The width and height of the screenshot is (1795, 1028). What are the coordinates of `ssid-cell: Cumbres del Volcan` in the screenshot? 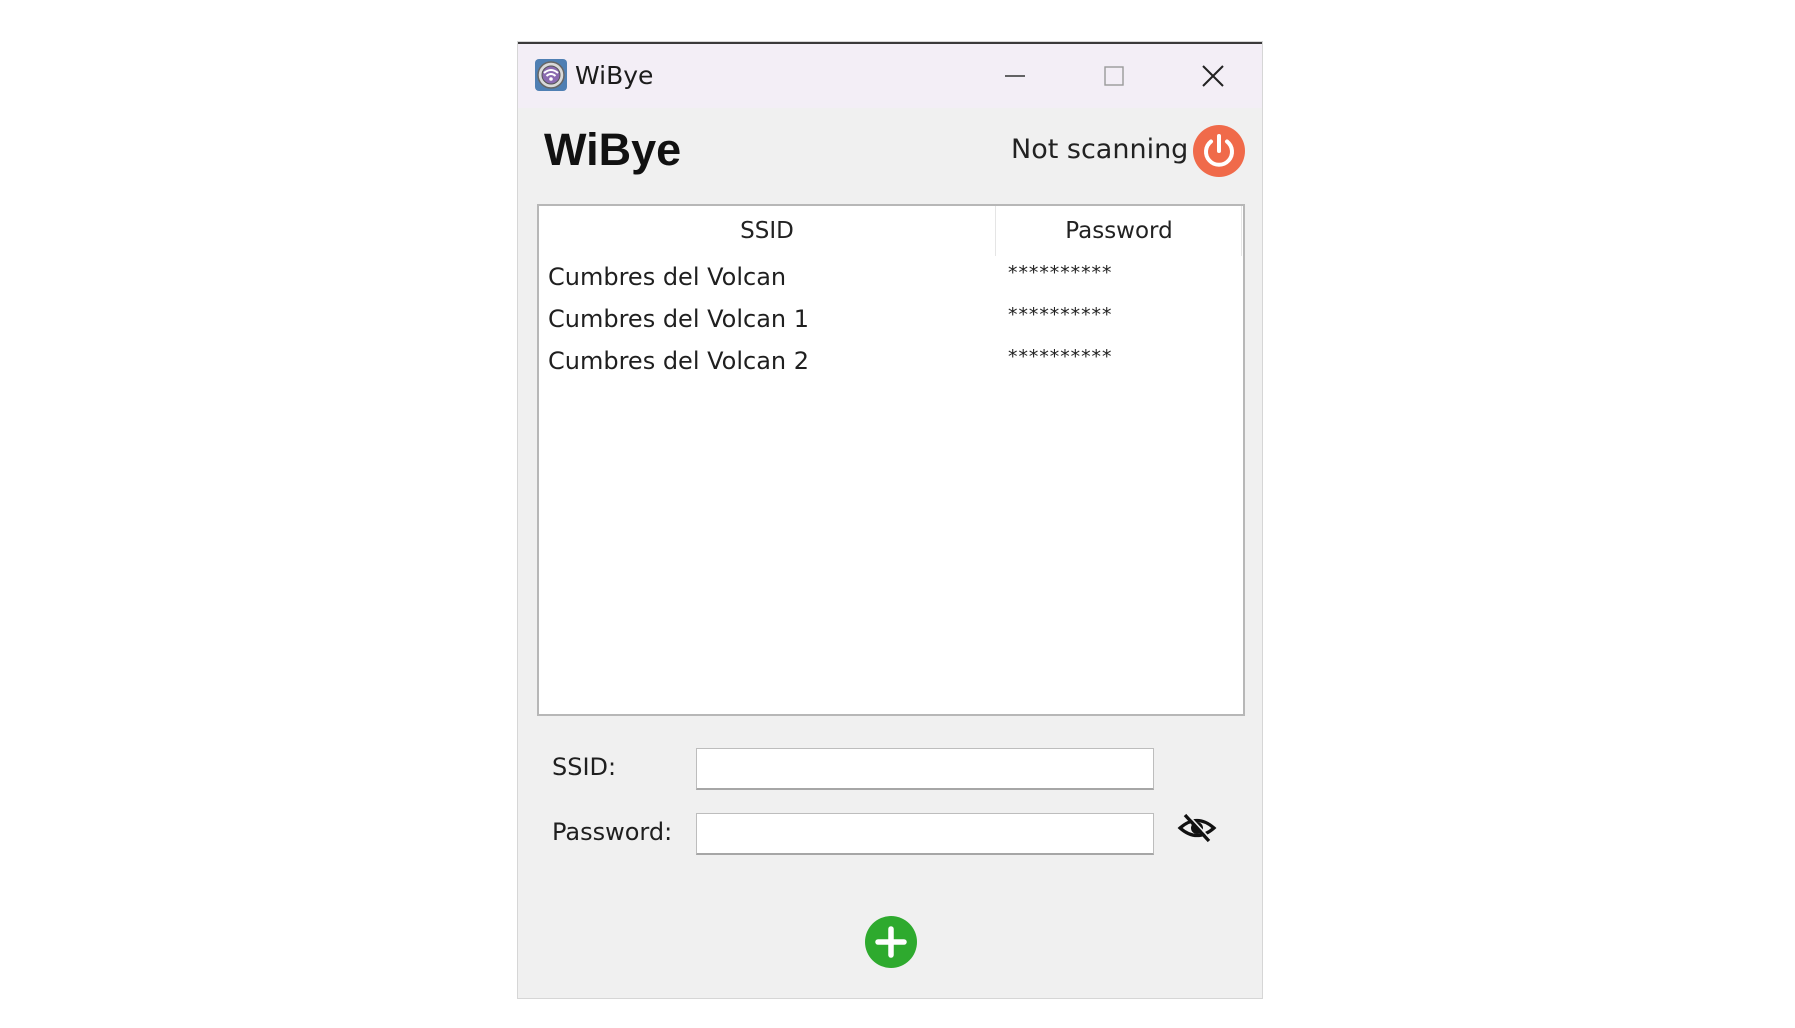 It's located at (667, 277).